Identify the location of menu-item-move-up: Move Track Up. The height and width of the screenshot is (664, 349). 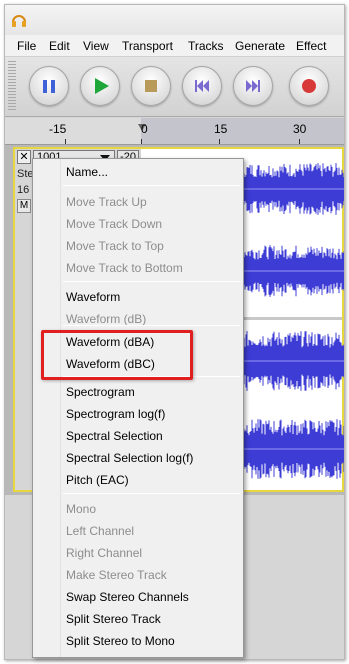
(106, 202).